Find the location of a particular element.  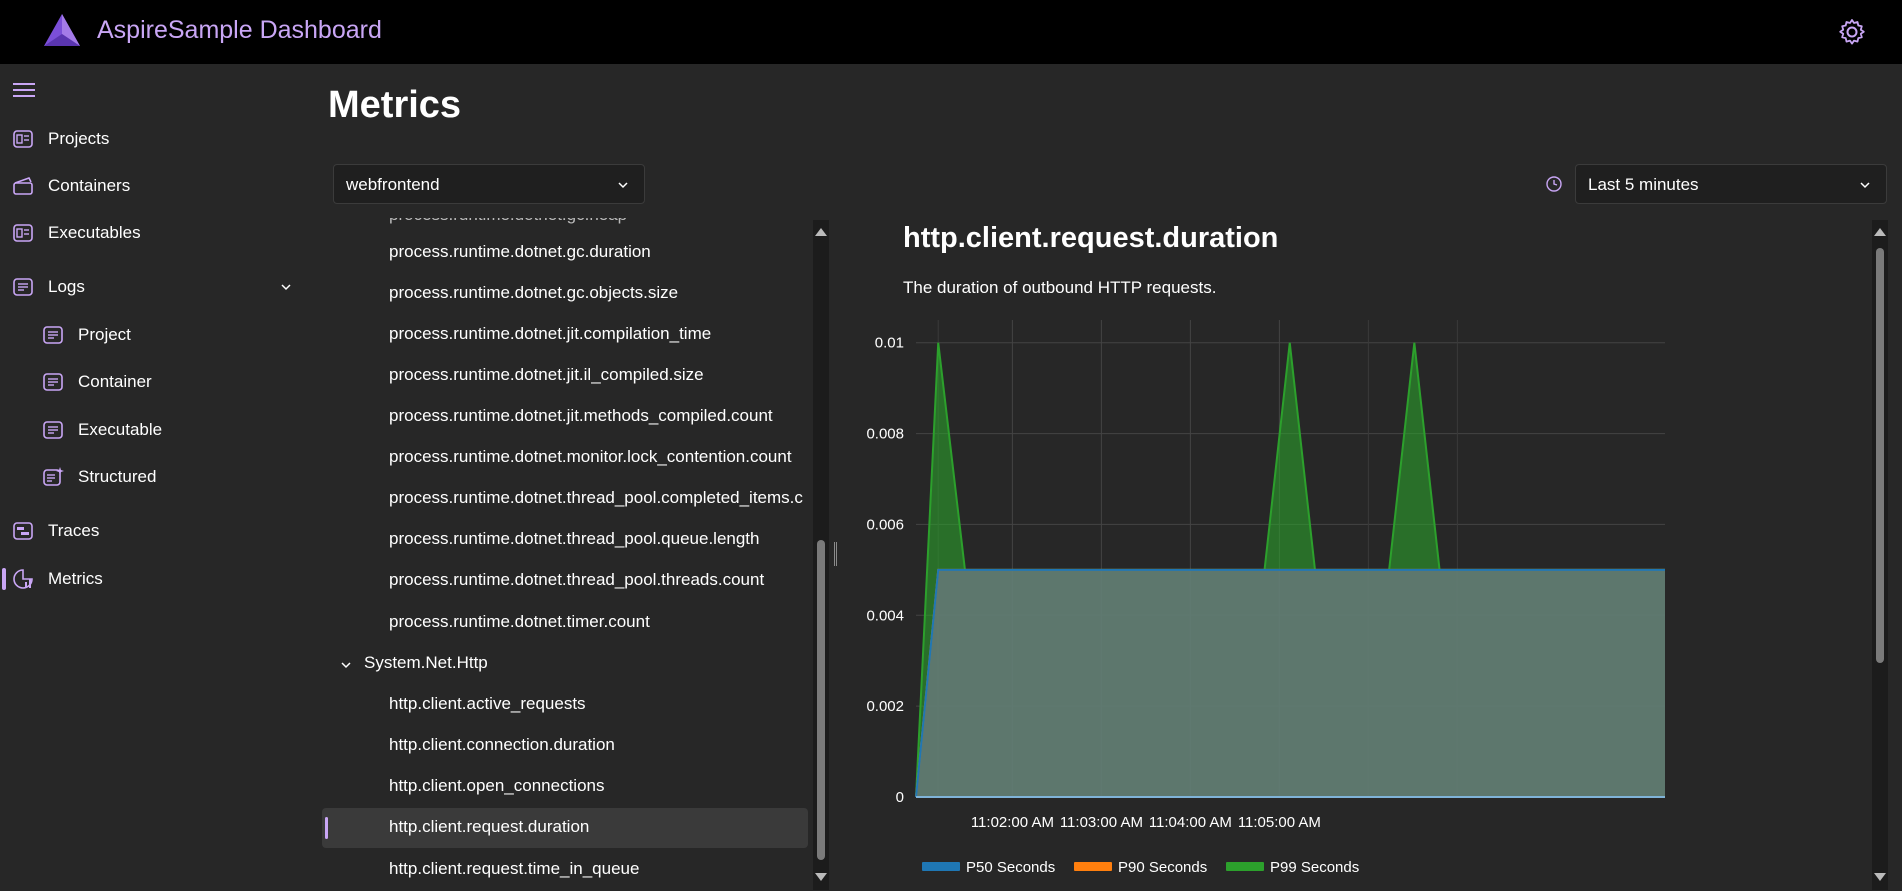

series-area-p50-seconds is located at coordinates (1290, 683).